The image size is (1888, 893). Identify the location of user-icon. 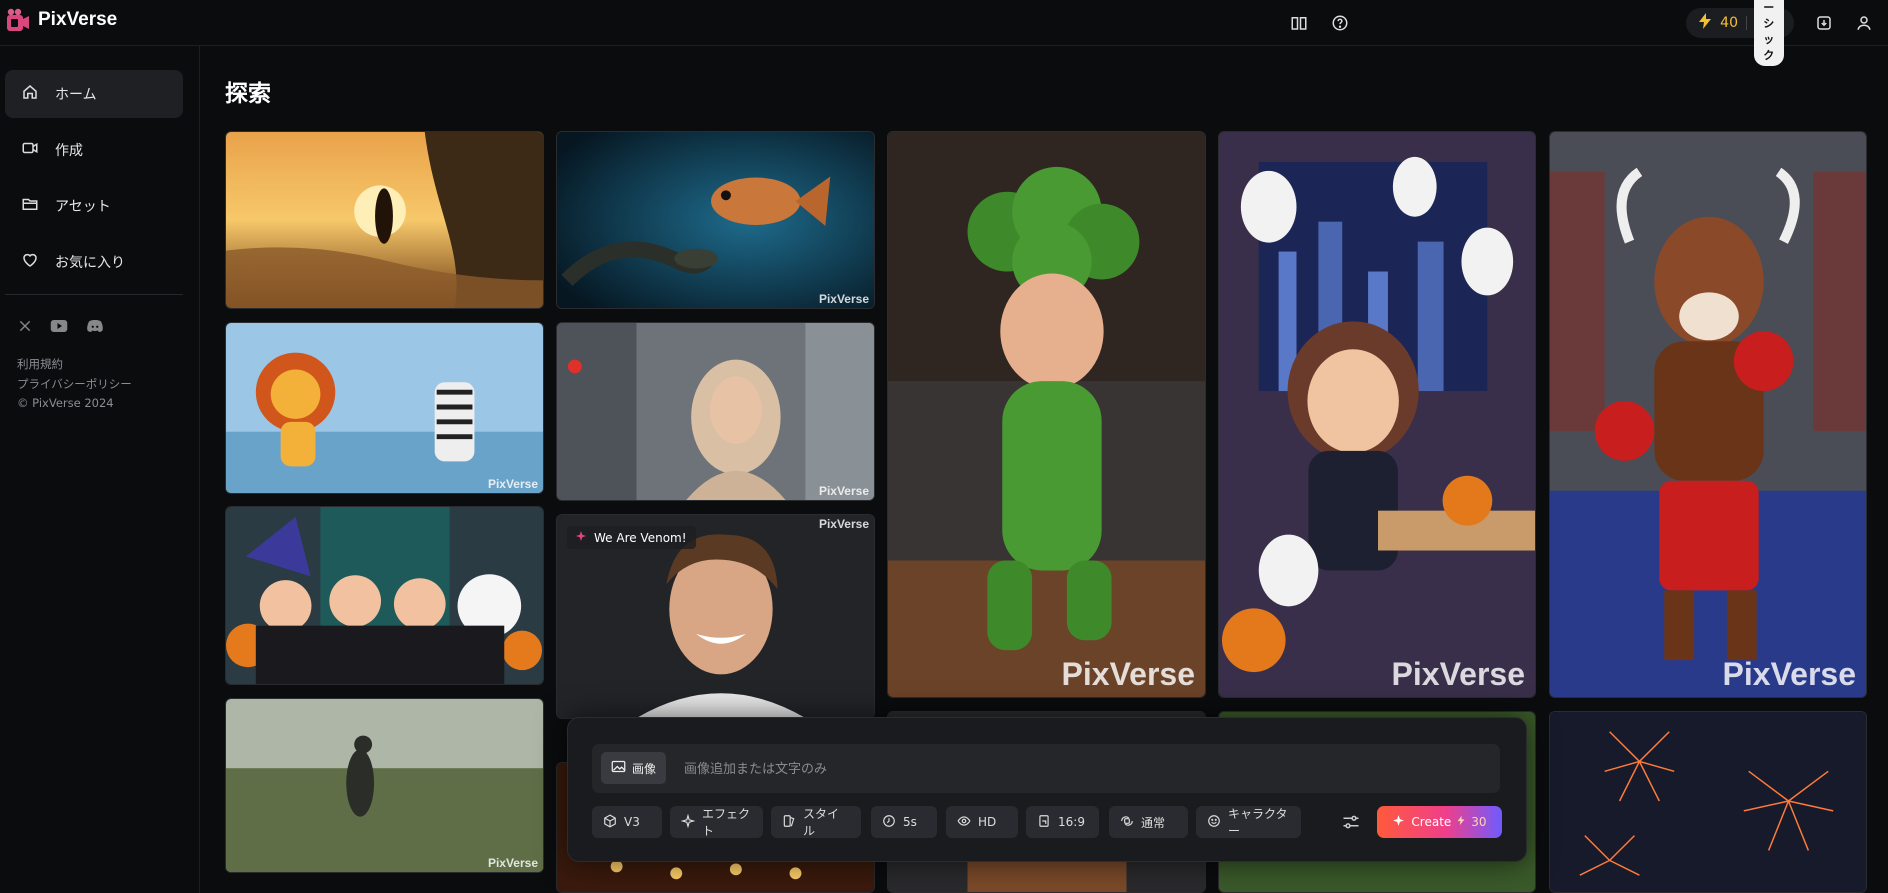
(1864, 23).